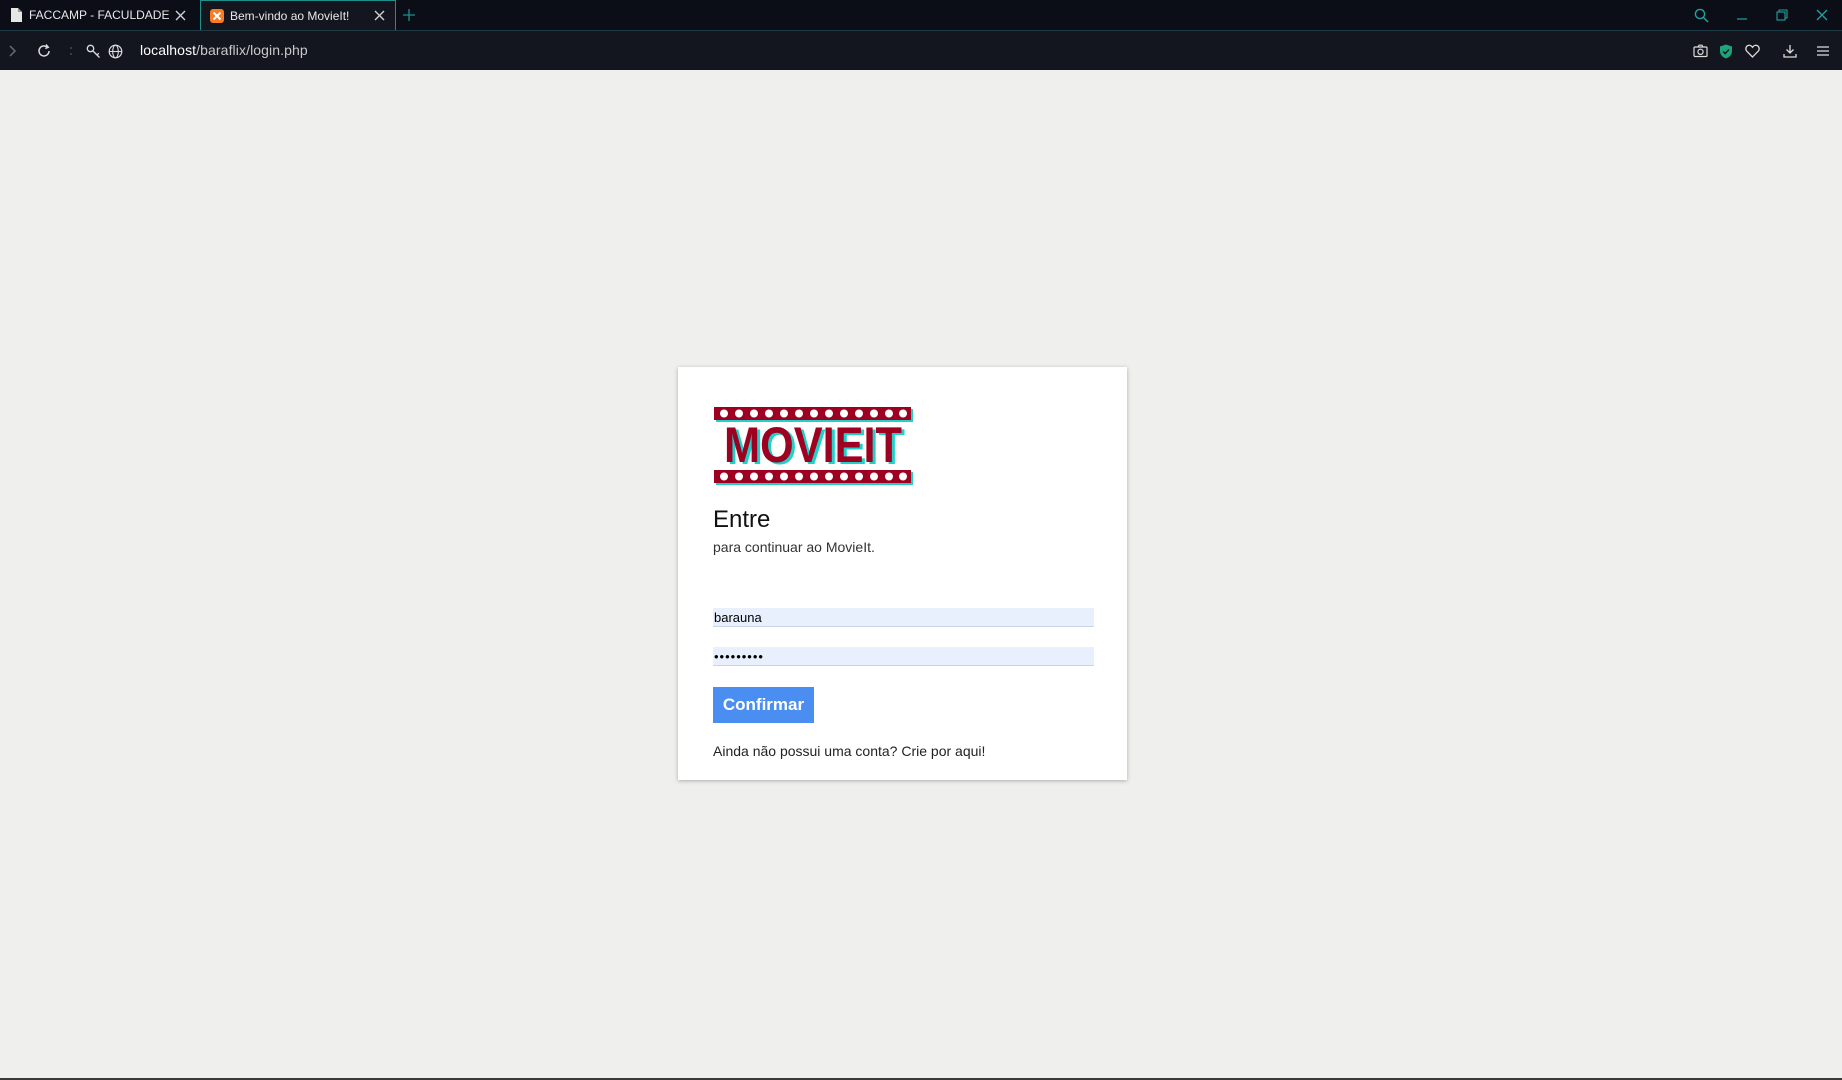 The width and height of the screenshot is (1842, 1080). I want to click on shield-icon, so click(1726, 51).